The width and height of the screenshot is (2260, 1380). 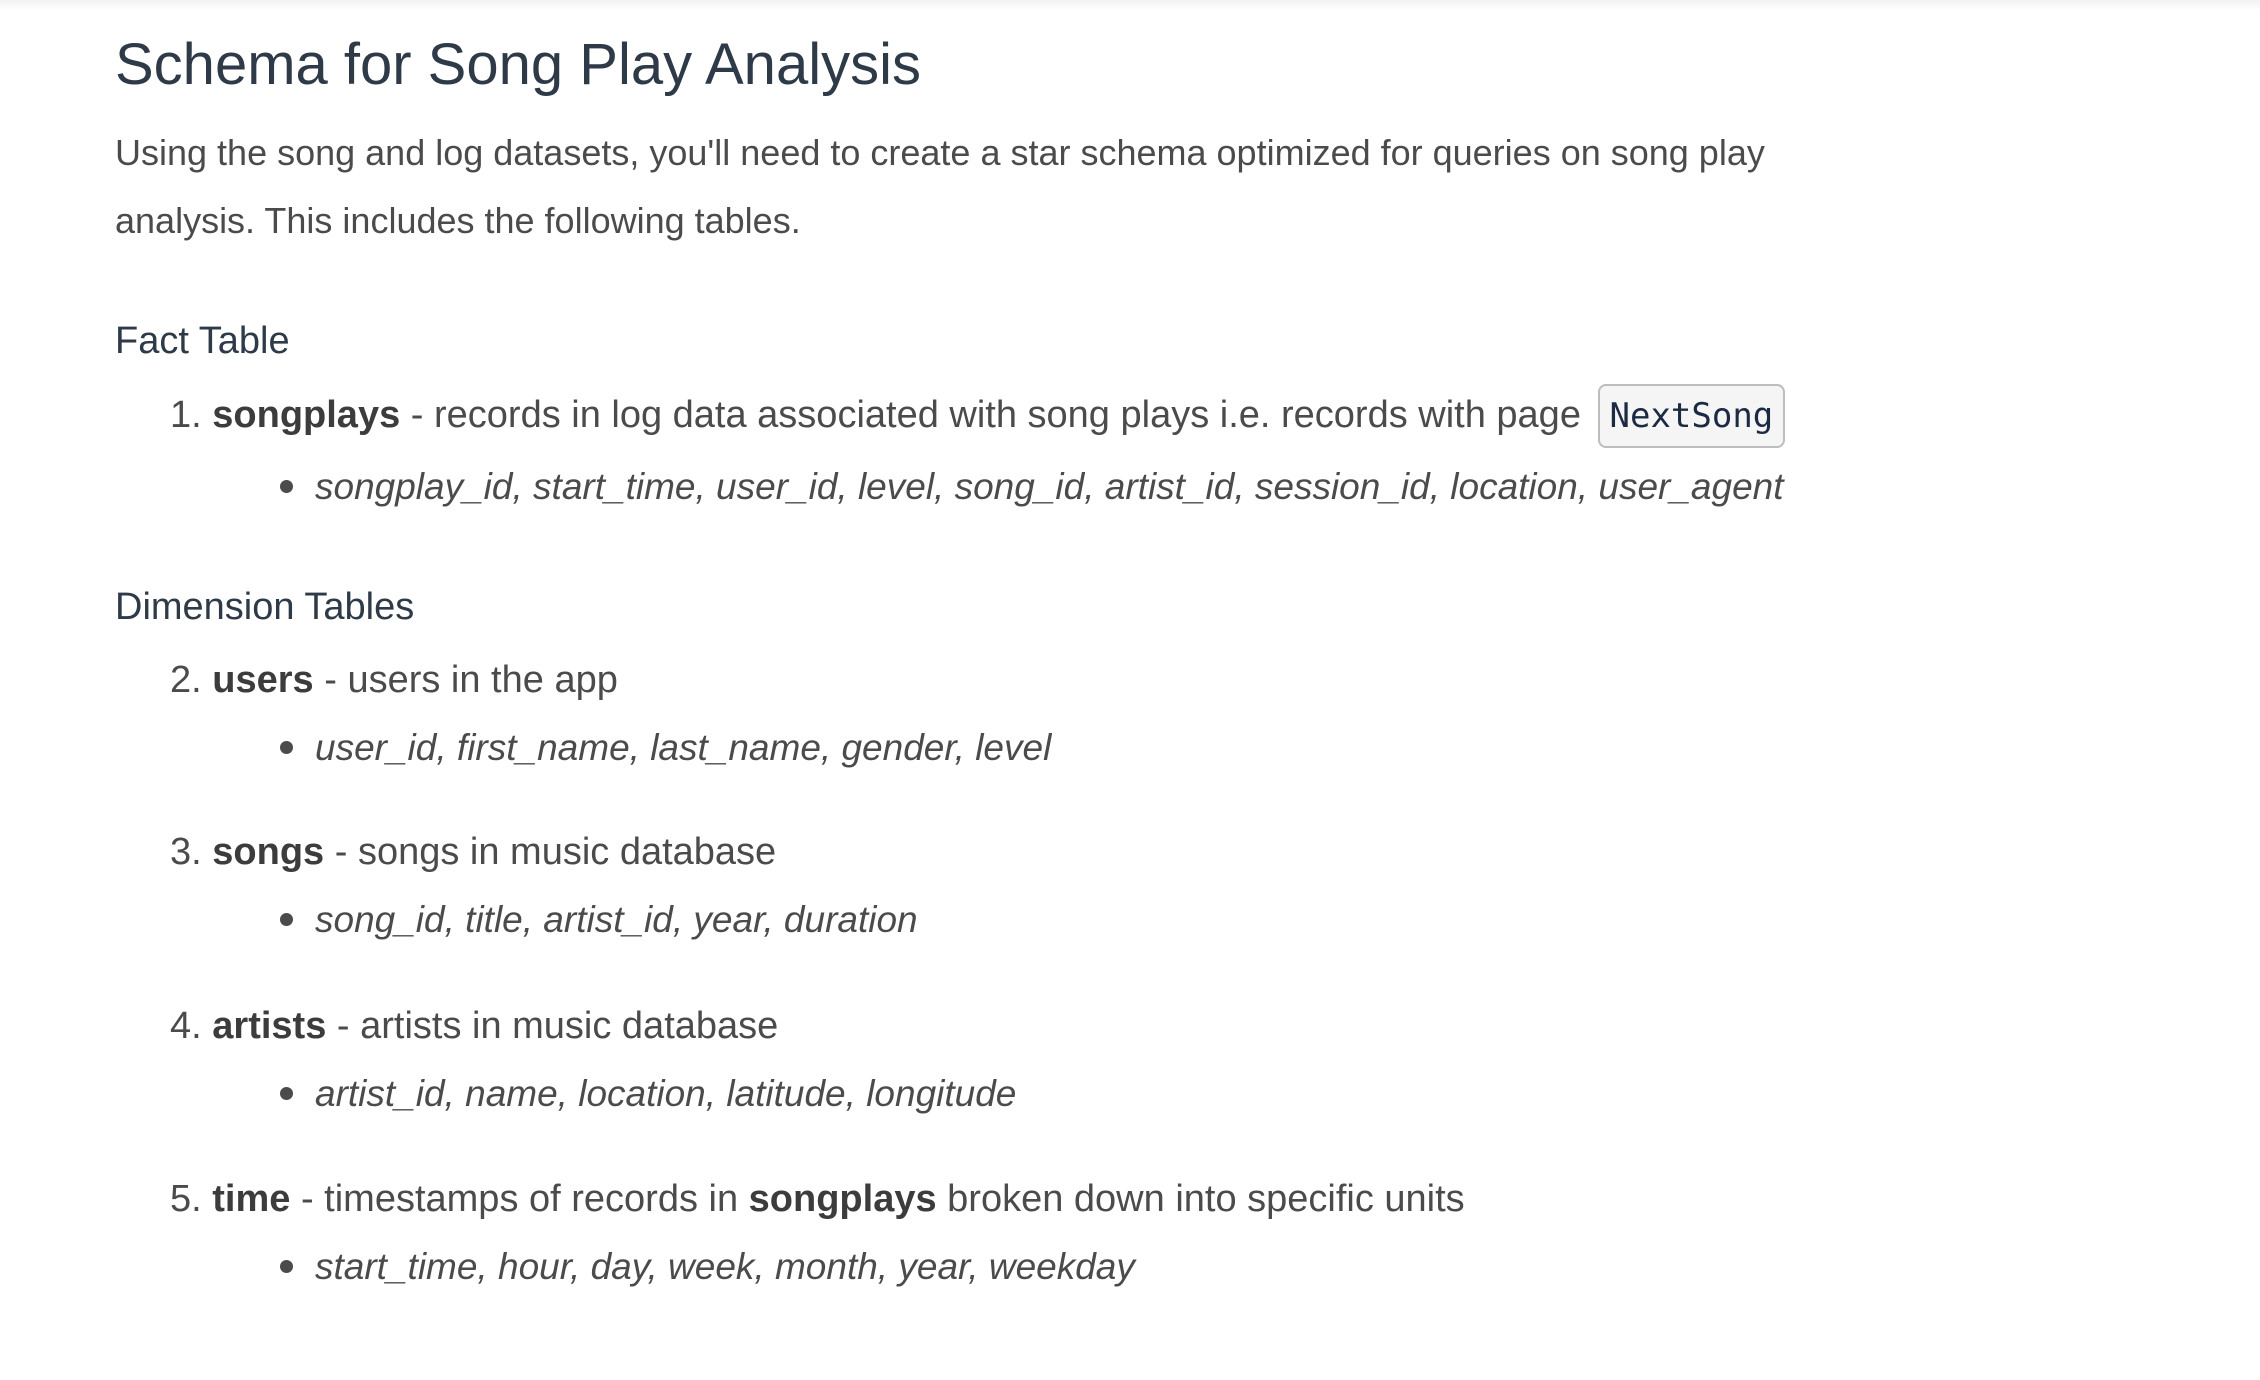 I want to click on table-item-artists: 4. artists - artists in music database, so click(x=474, y=1026).